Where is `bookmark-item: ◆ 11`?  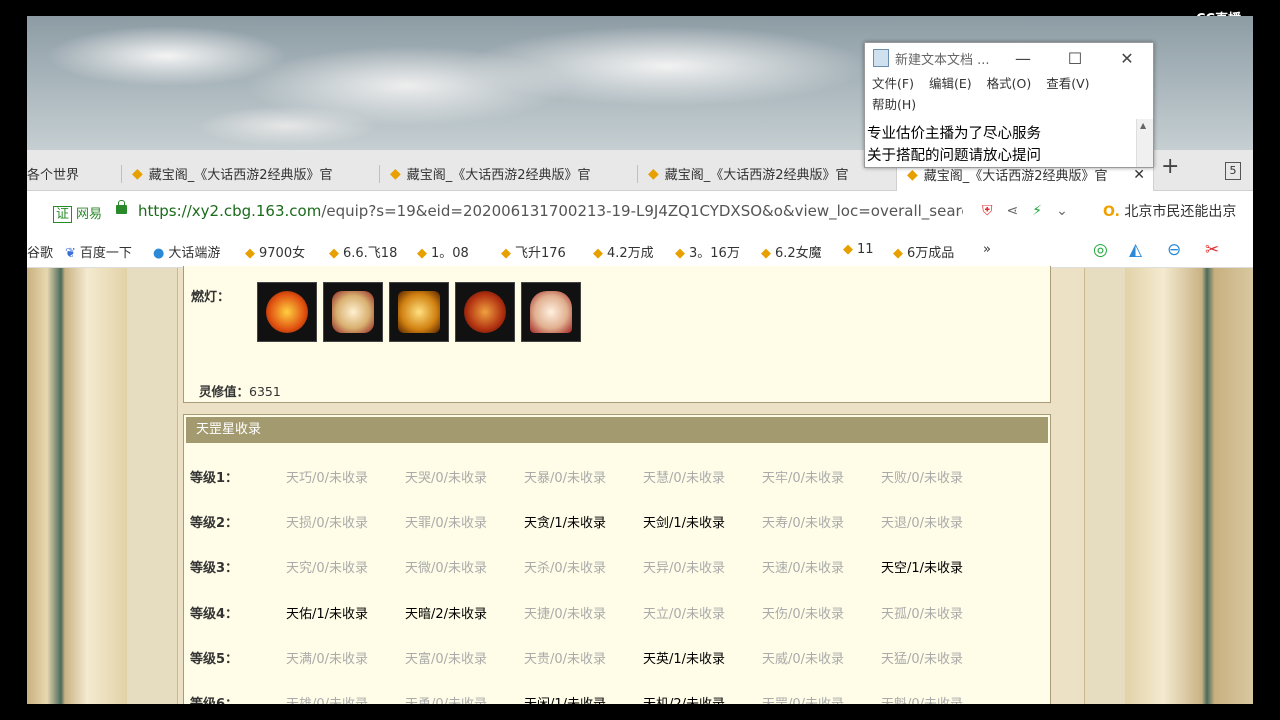
bookmark-item: ◆ 11 is located at coordinates (865, 249).